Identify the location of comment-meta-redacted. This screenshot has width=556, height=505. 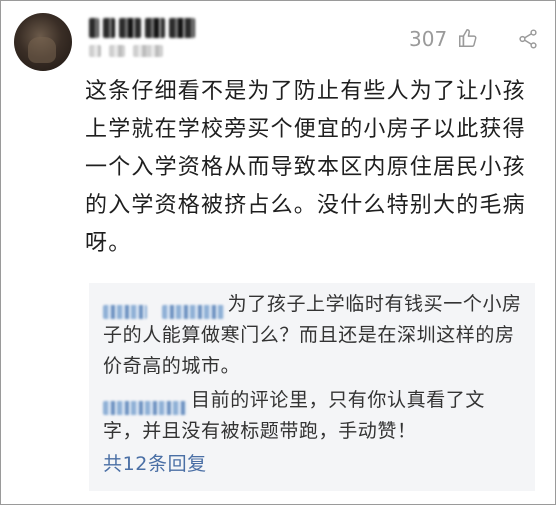
(126, 51).